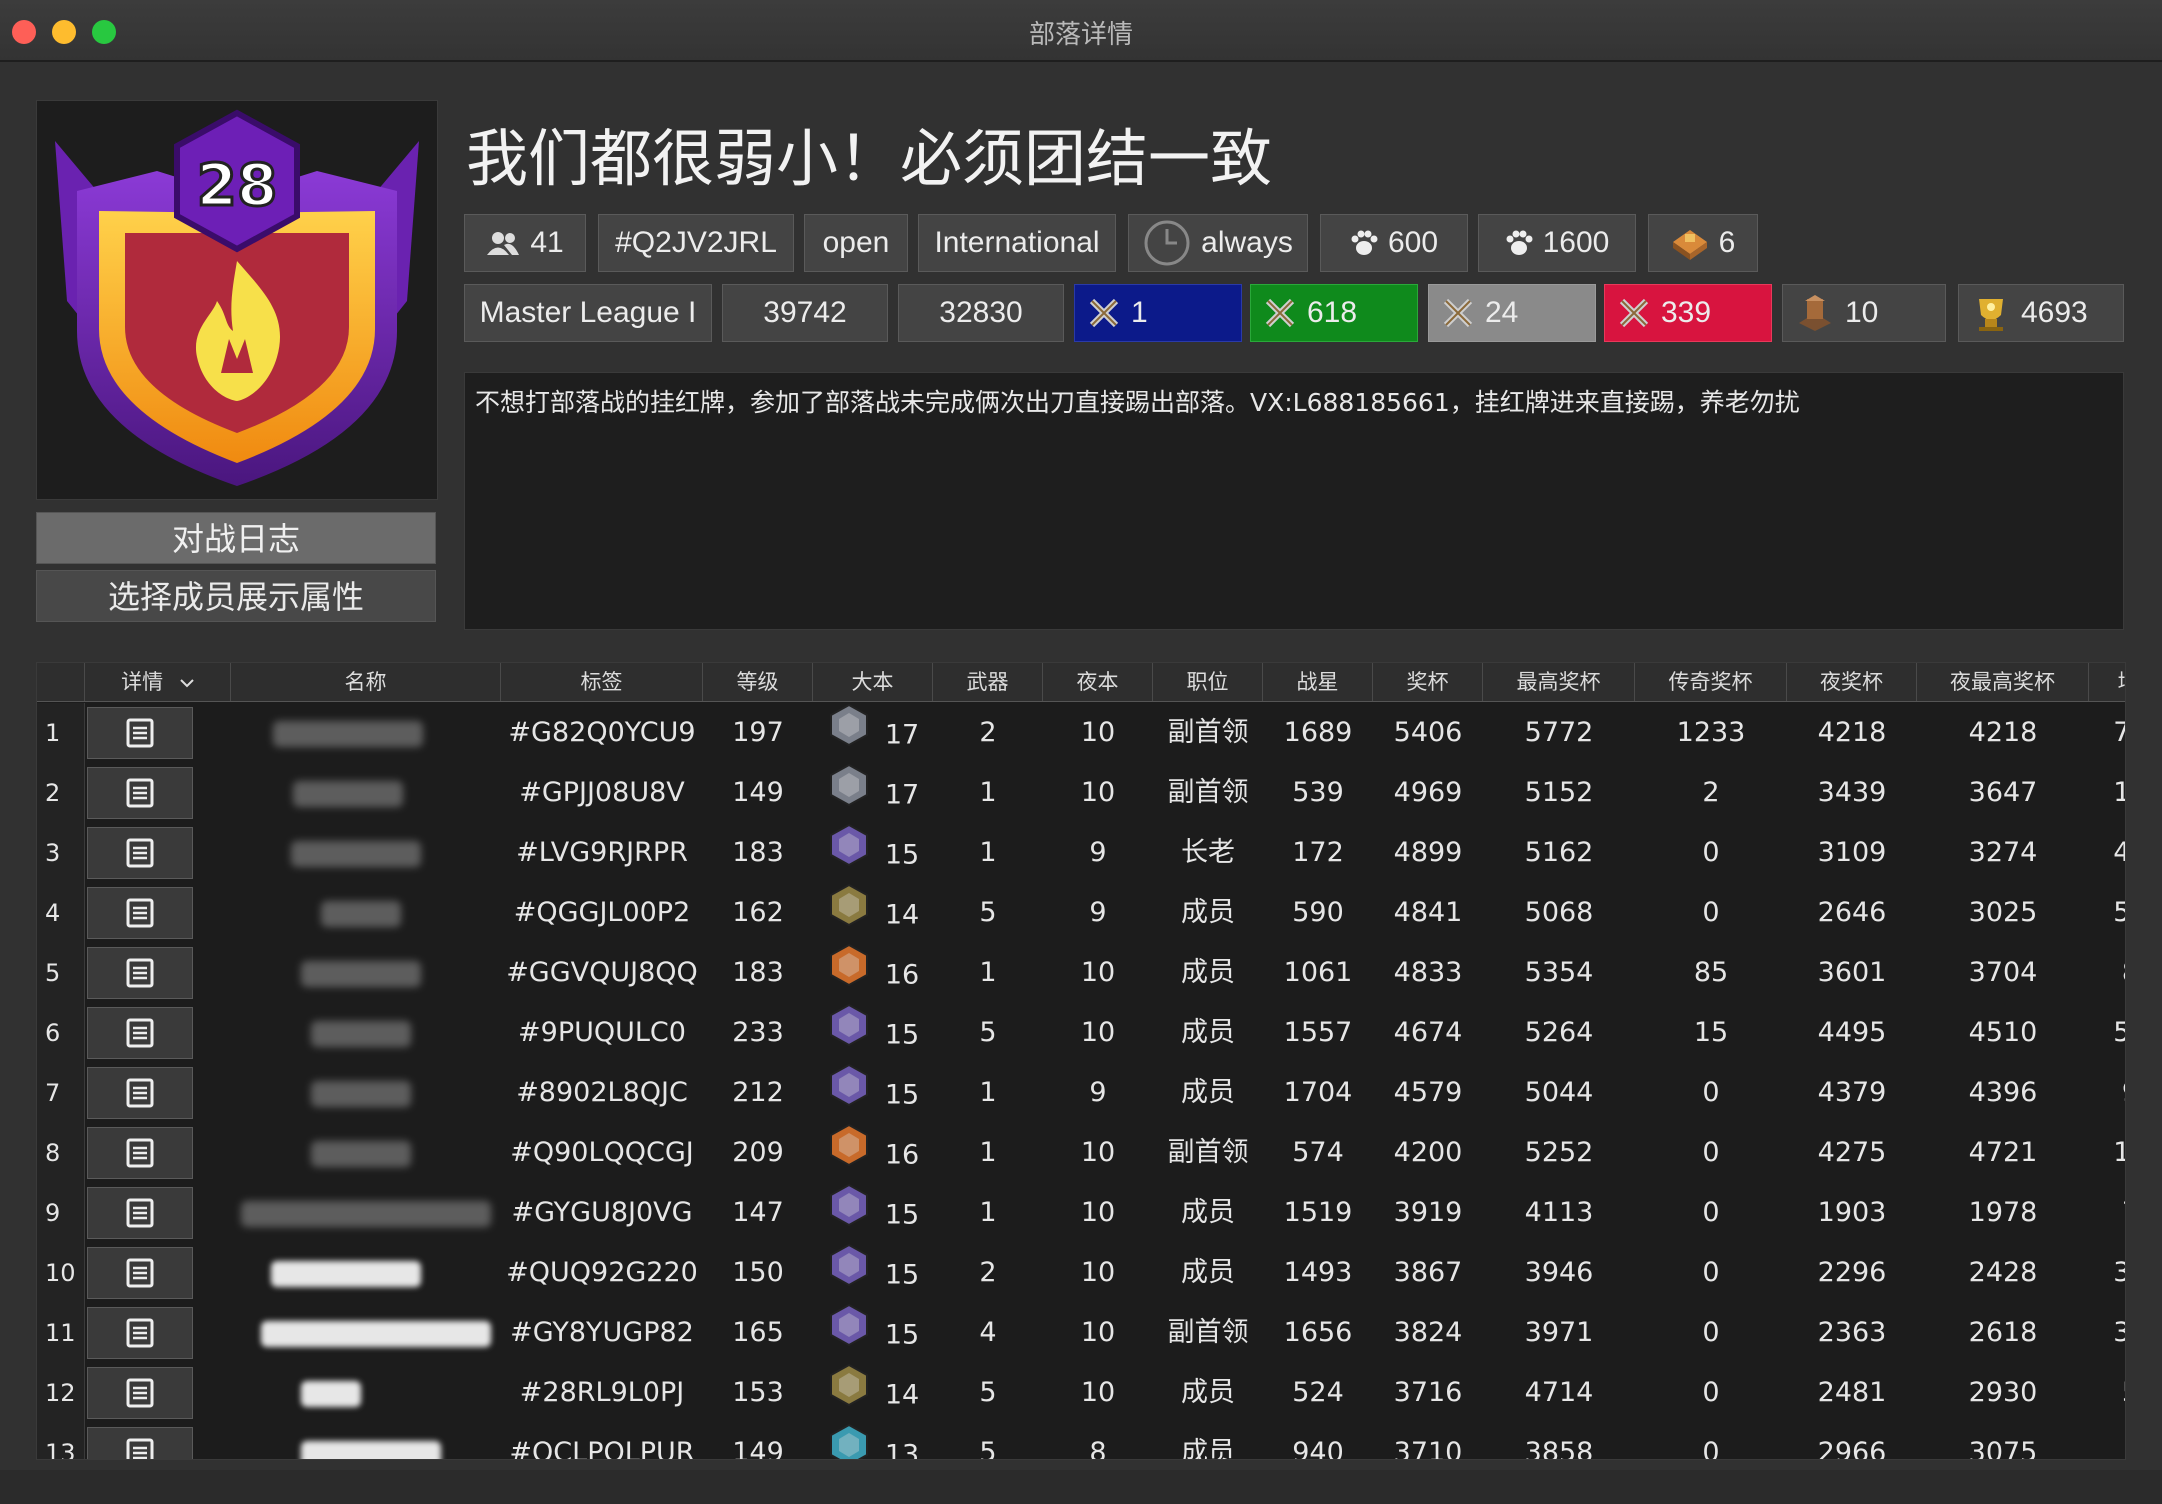 The width and height of the screenshot is (2162, 1504). Describe the element at coordinates (758, 792) in the screenshot. I see `cell-level: 149` at that location.